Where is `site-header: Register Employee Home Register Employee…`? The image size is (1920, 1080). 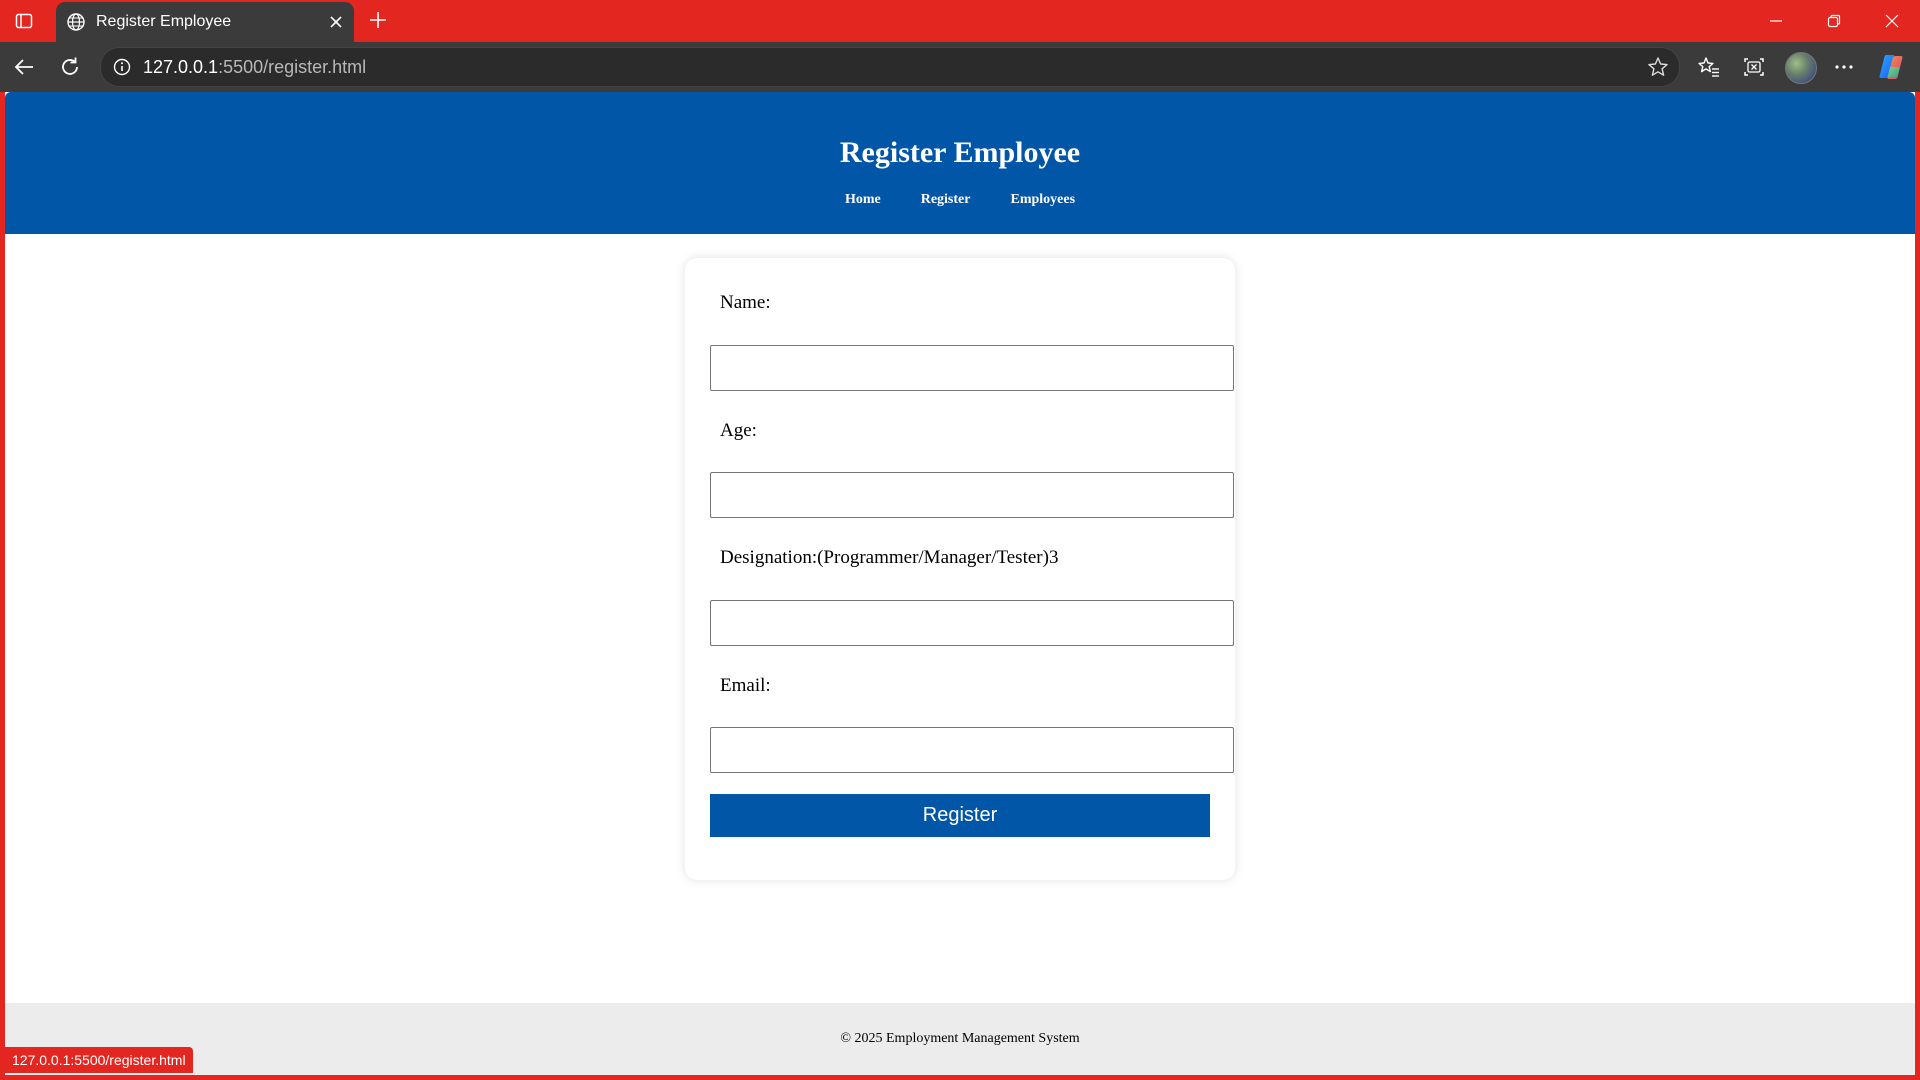 site-header: Register Employee Home Register Employee… is located at coordinates (960, 163).